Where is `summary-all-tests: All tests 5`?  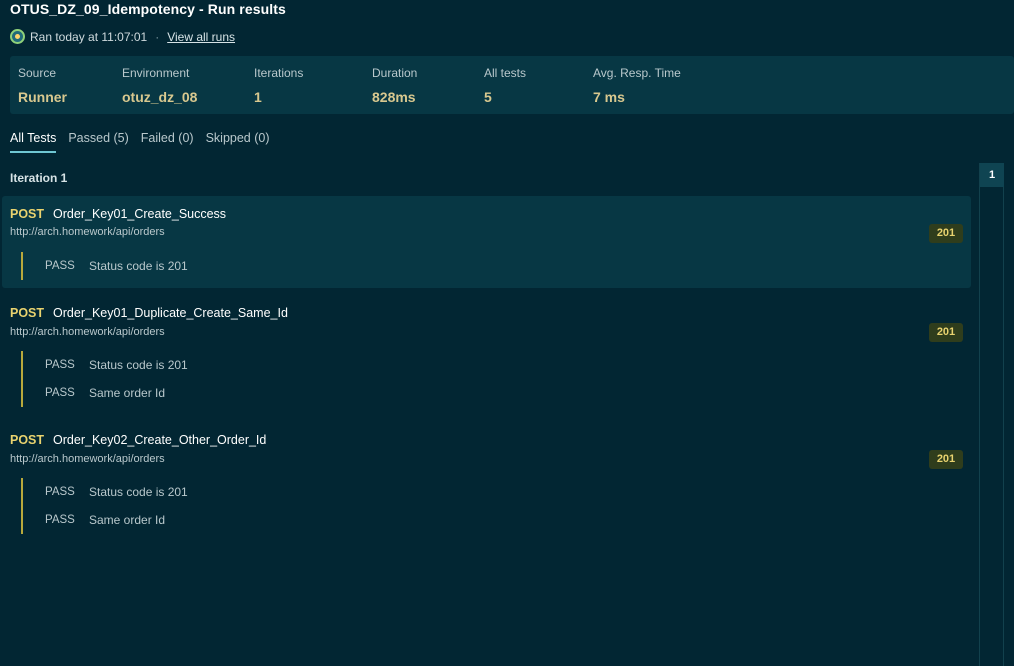
summary-all-tests: All tests 5 is located at coordinates (505, 85).